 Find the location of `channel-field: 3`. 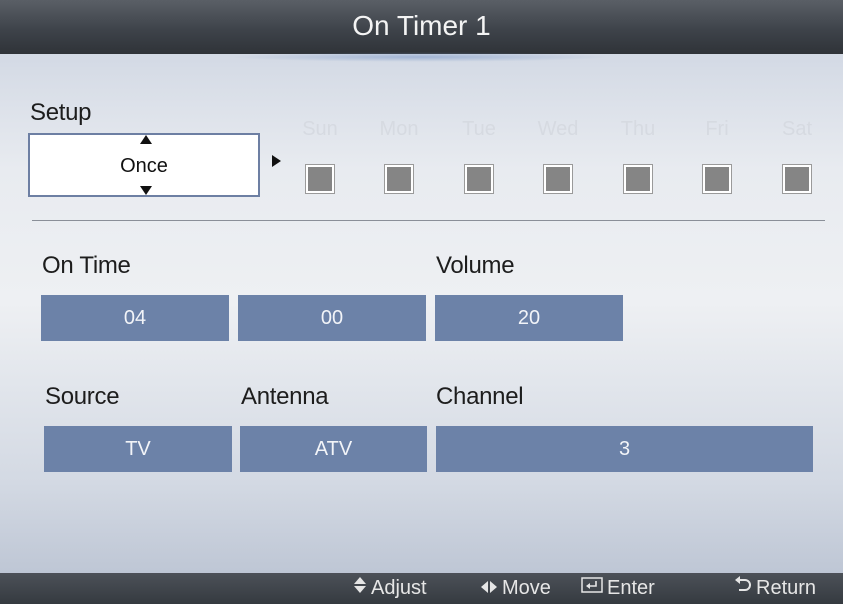

channel-field: 3 is located at coordinates (624, 449).